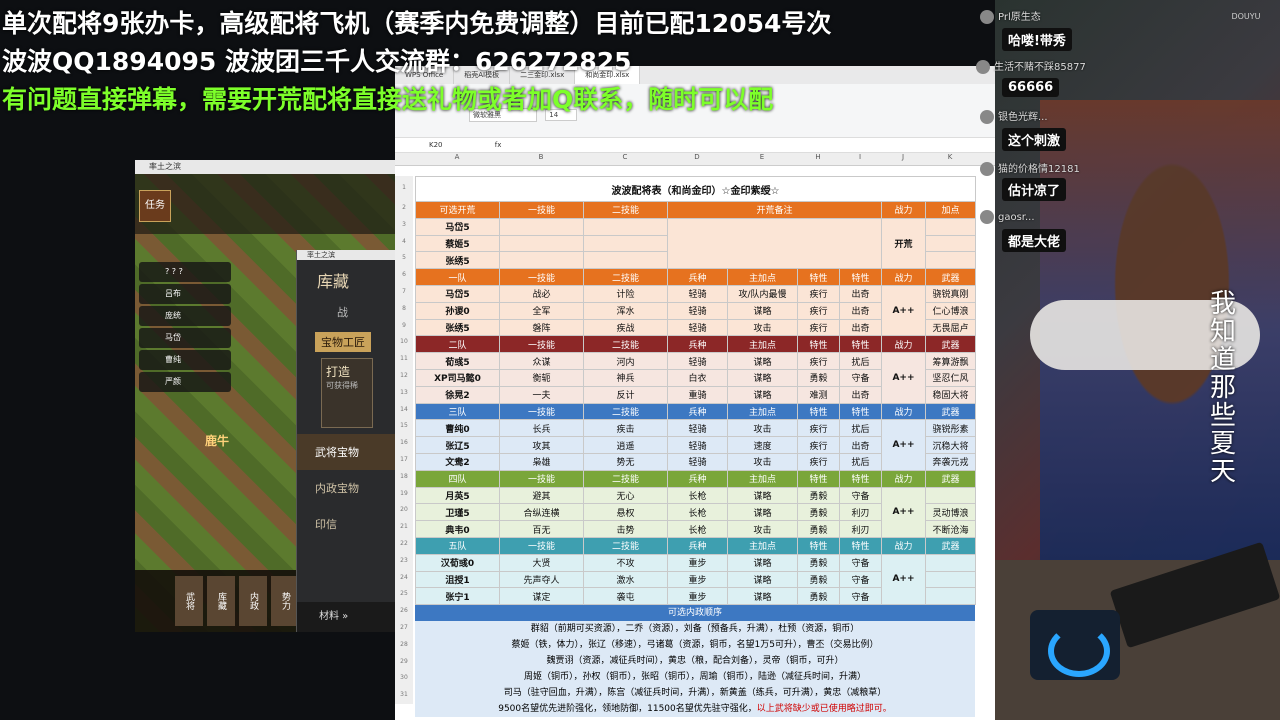 The image size is (1280, 720). What do you see at coordinates (404, 292) in the screenshot?
I see `row-number: 7` at bounding box center [404, 292].